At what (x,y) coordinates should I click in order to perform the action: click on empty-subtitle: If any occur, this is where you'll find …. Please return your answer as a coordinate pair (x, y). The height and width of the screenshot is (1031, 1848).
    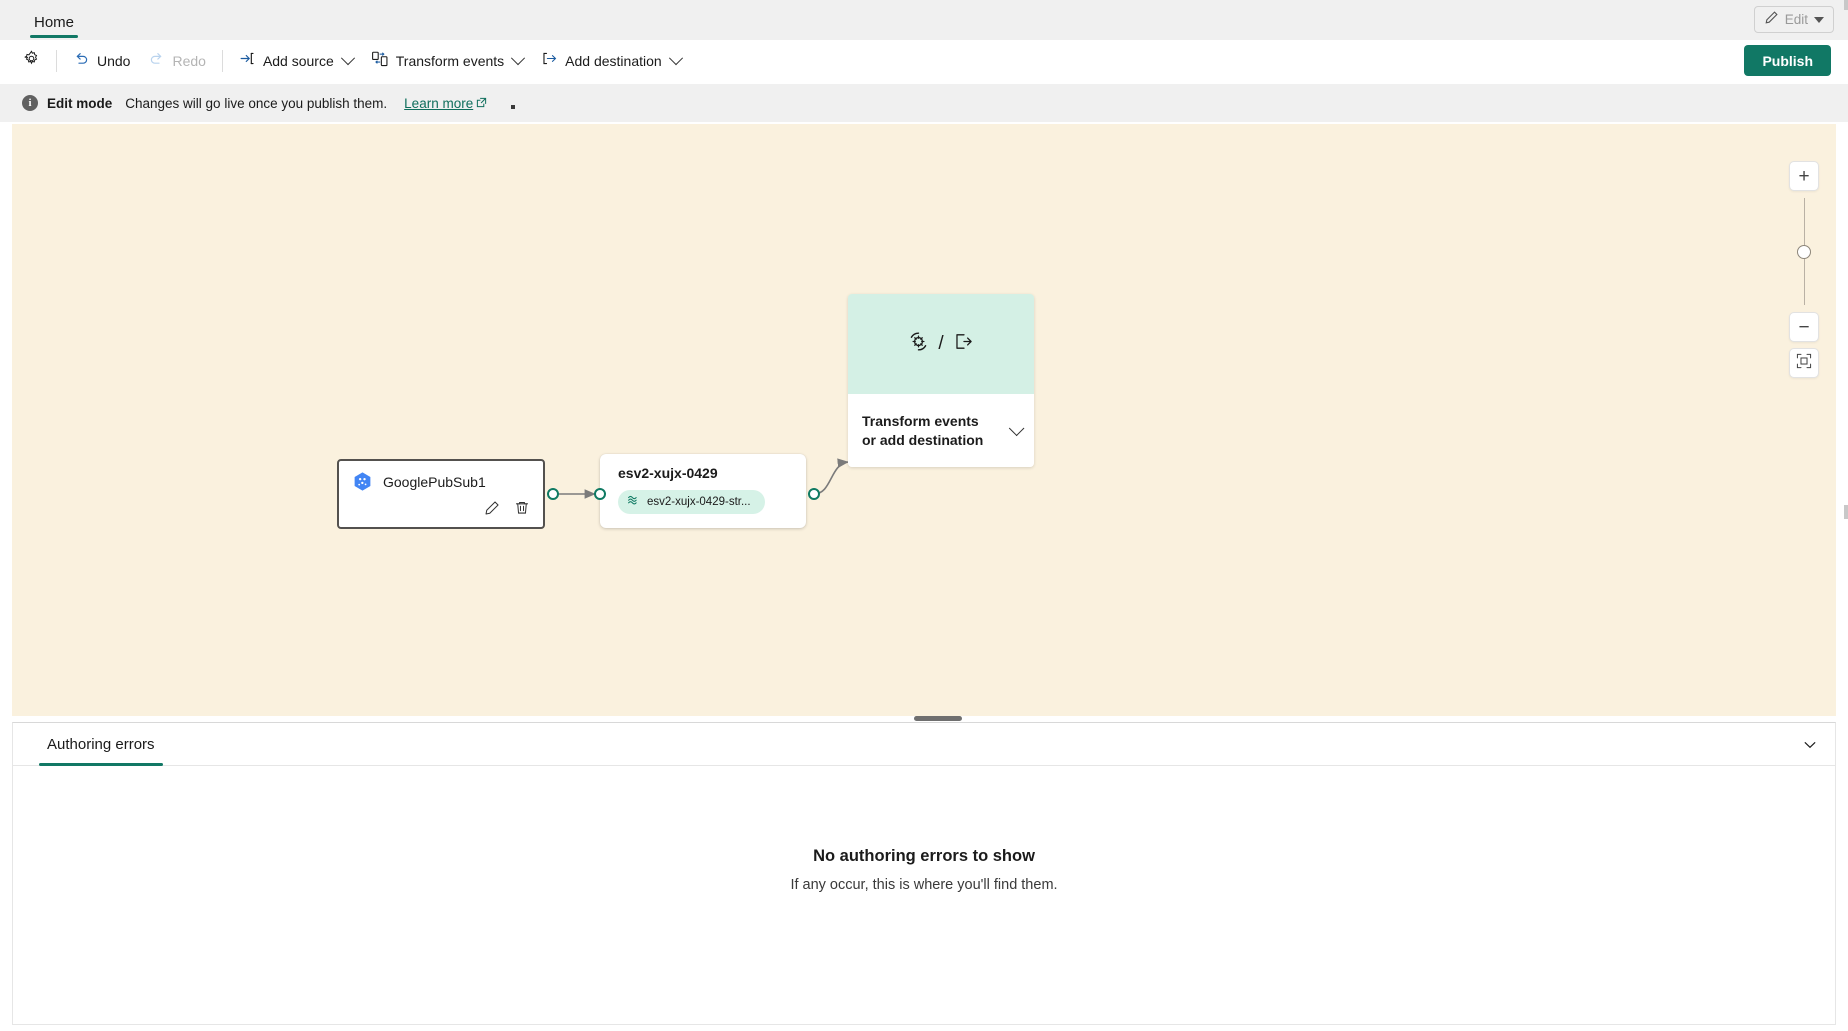
    Looking at the image, I should click on (924, 885).